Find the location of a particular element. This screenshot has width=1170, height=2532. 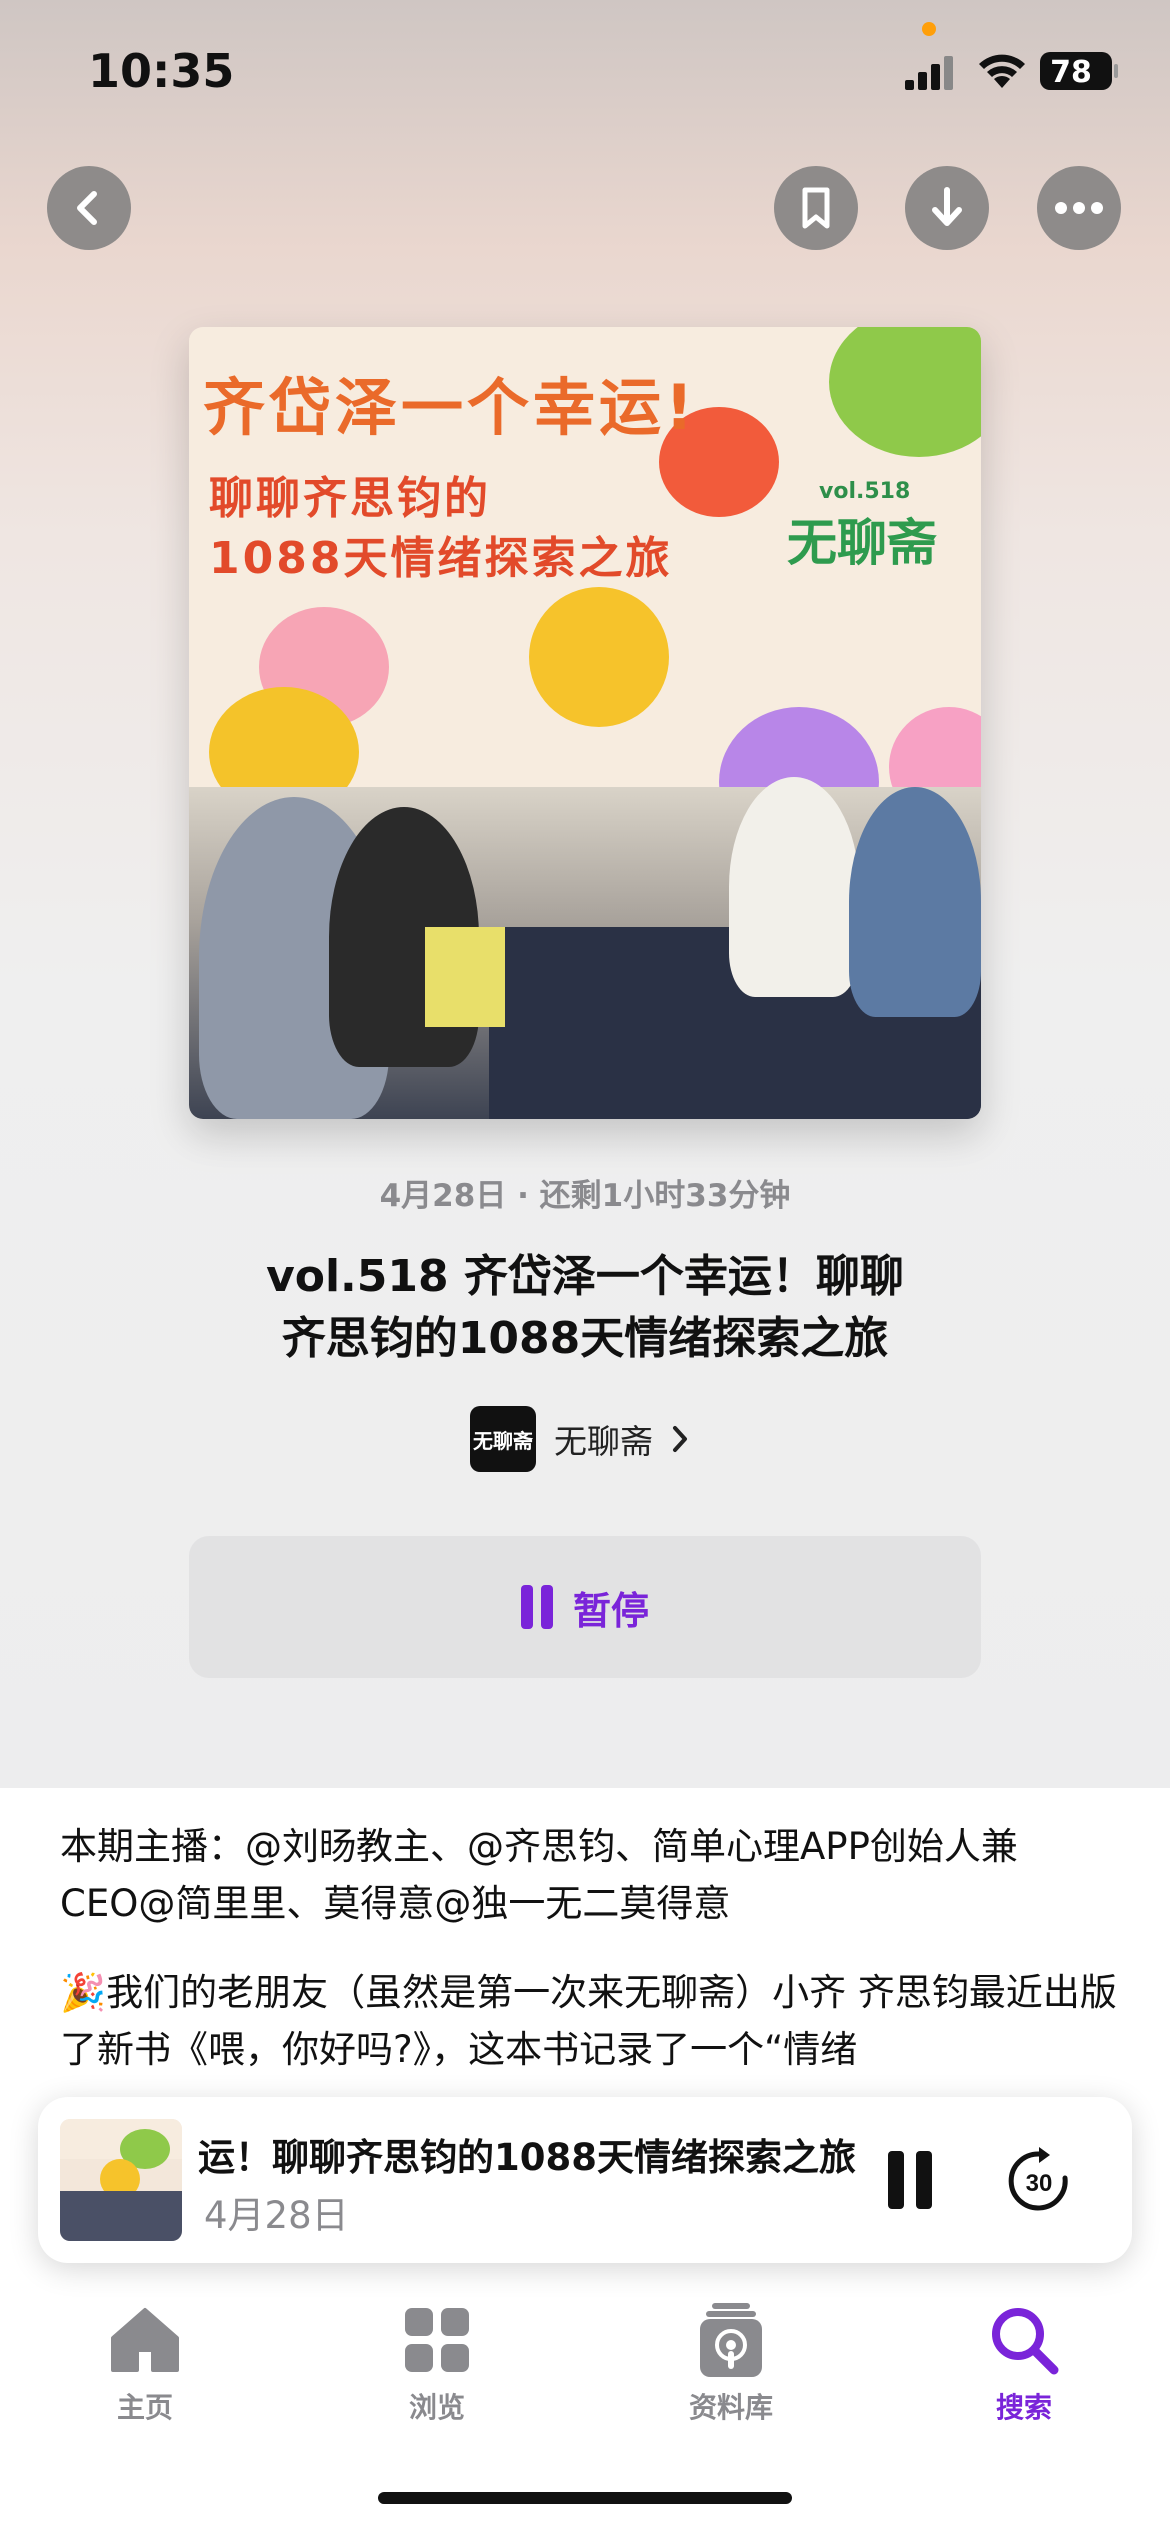

show-name: 无聊斋 is located at coordinates (603, 1441).